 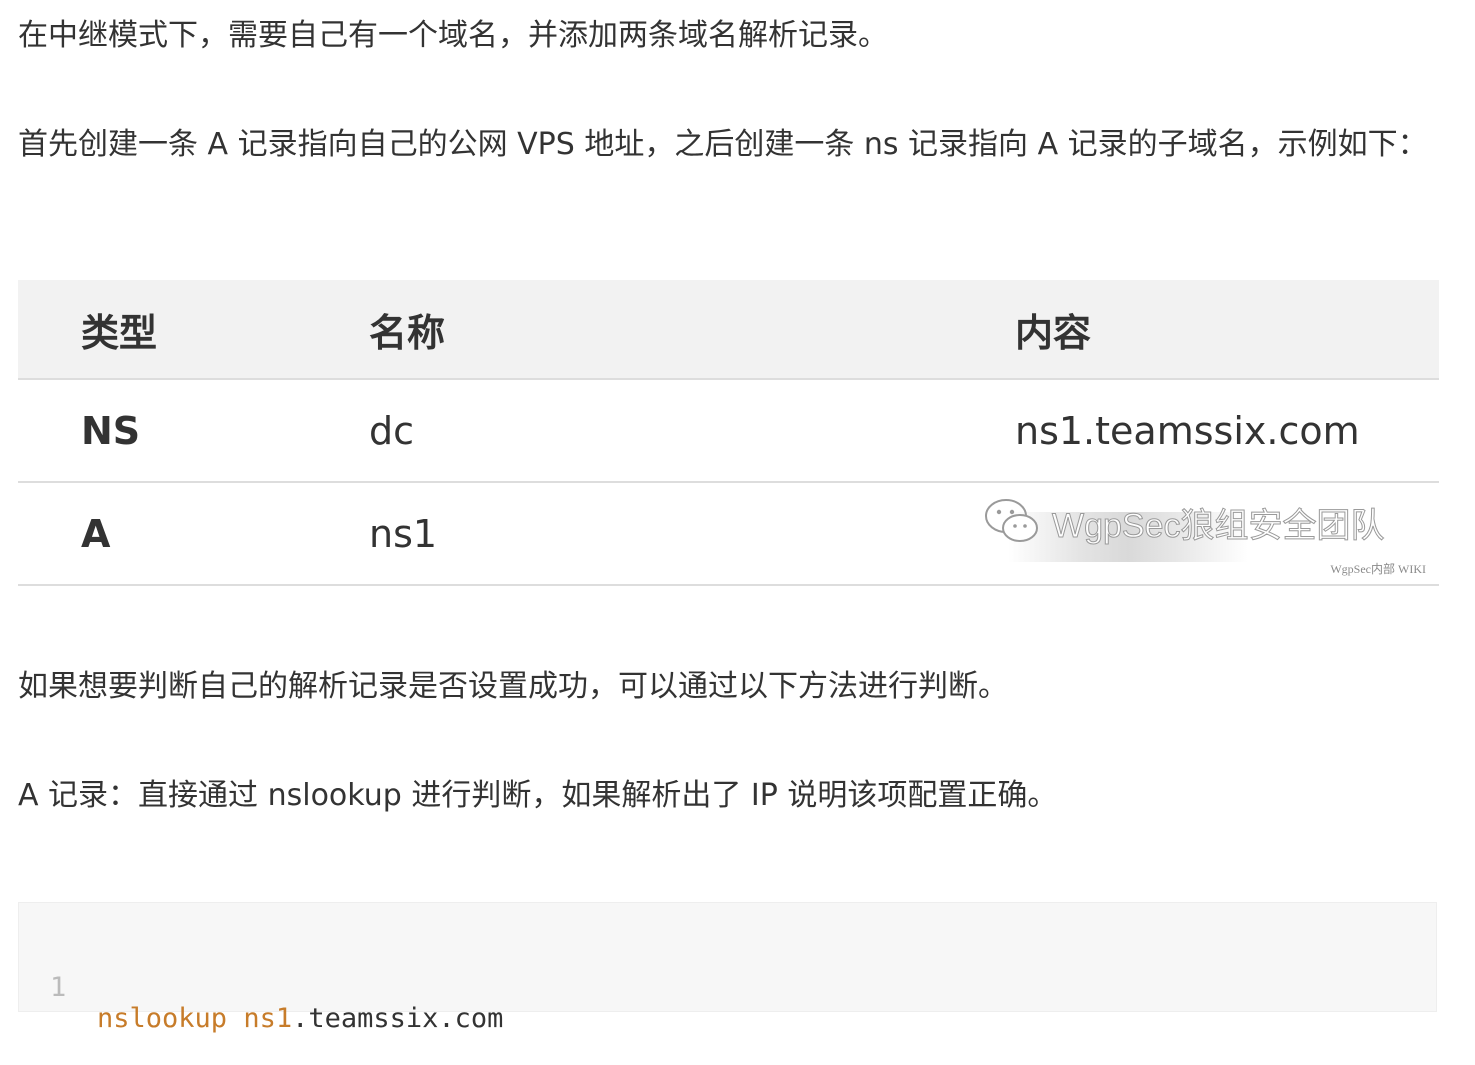 What do you see at coordinates (398, 1018) in the screenshot?
I see `code-arg-rest: .teamssix.com` at bounding box center [398, 1018].